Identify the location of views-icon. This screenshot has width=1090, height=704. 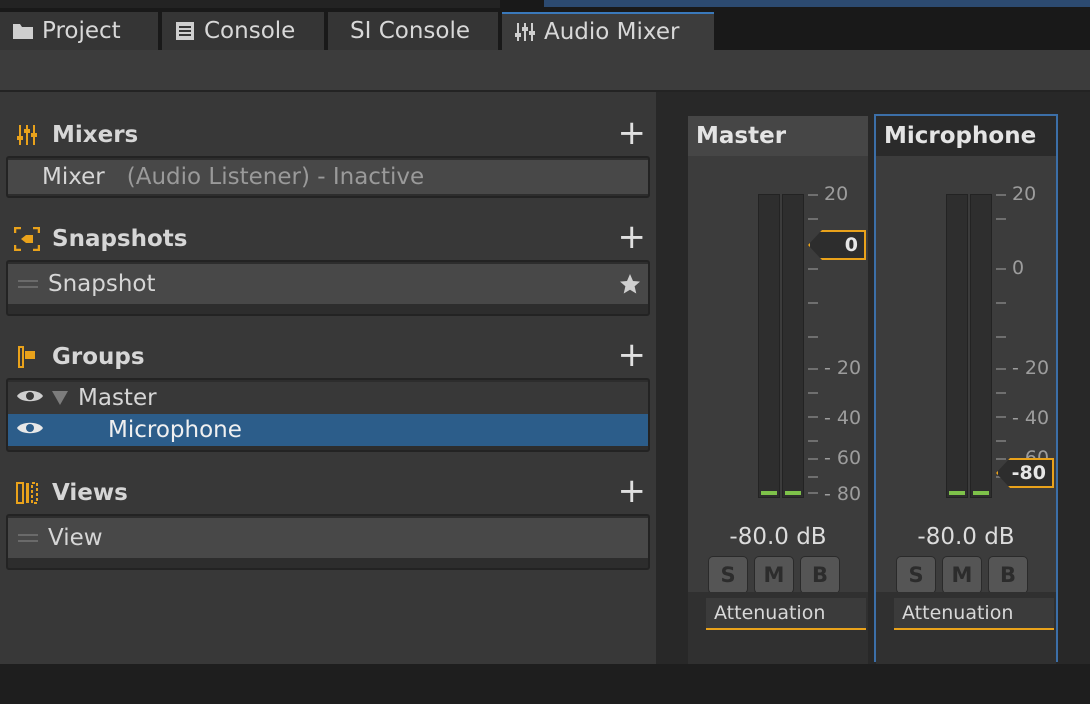
(27, 493).